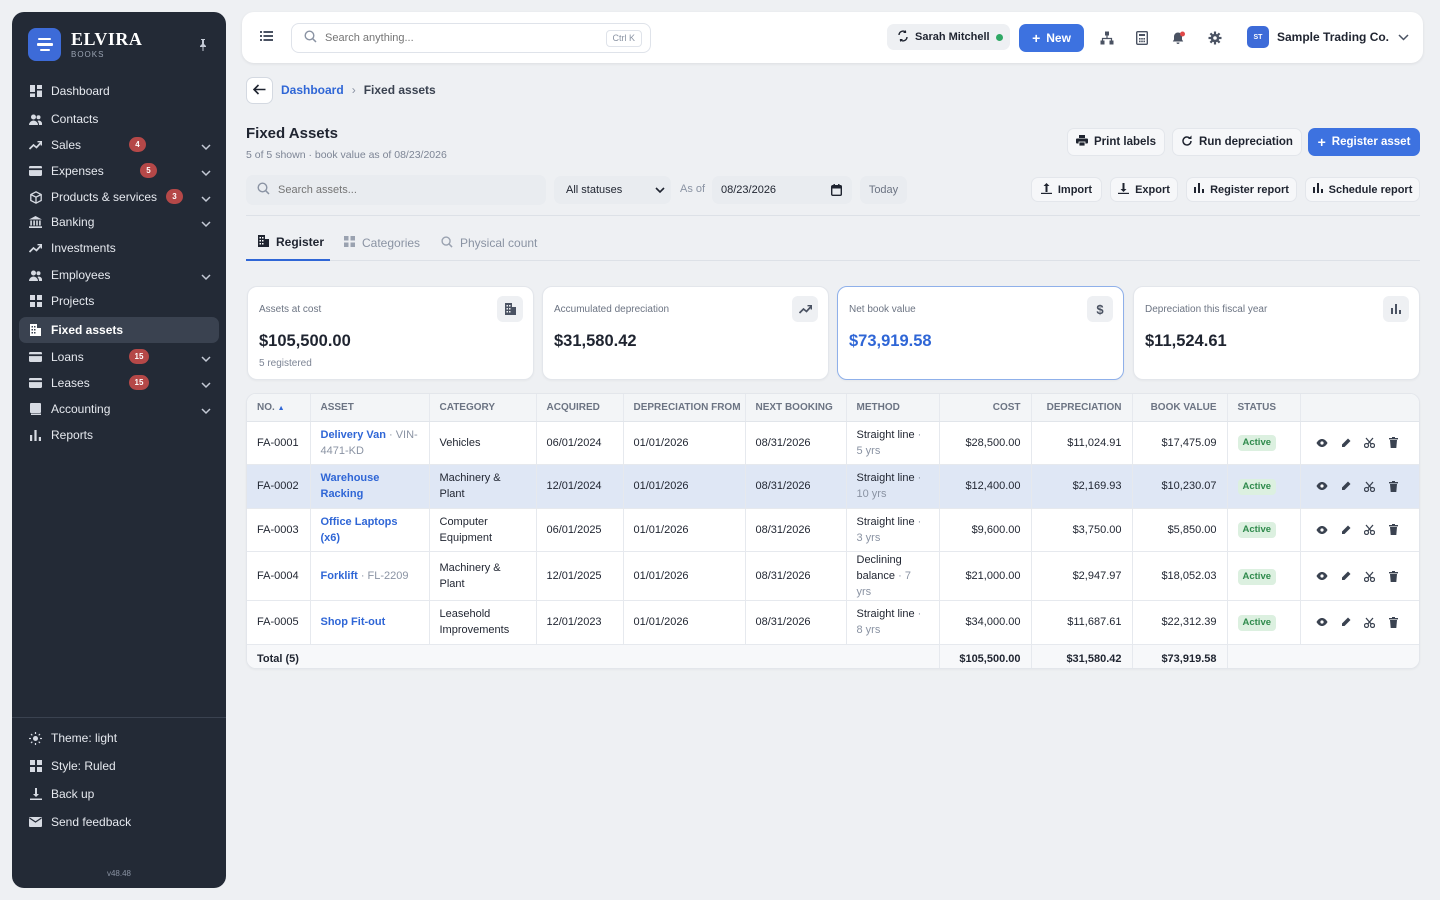  What do you see at coordinates (119, 275) in the screenshot?
I see `sidebar-item-employees: Employees` at bounding box center [119, 275].